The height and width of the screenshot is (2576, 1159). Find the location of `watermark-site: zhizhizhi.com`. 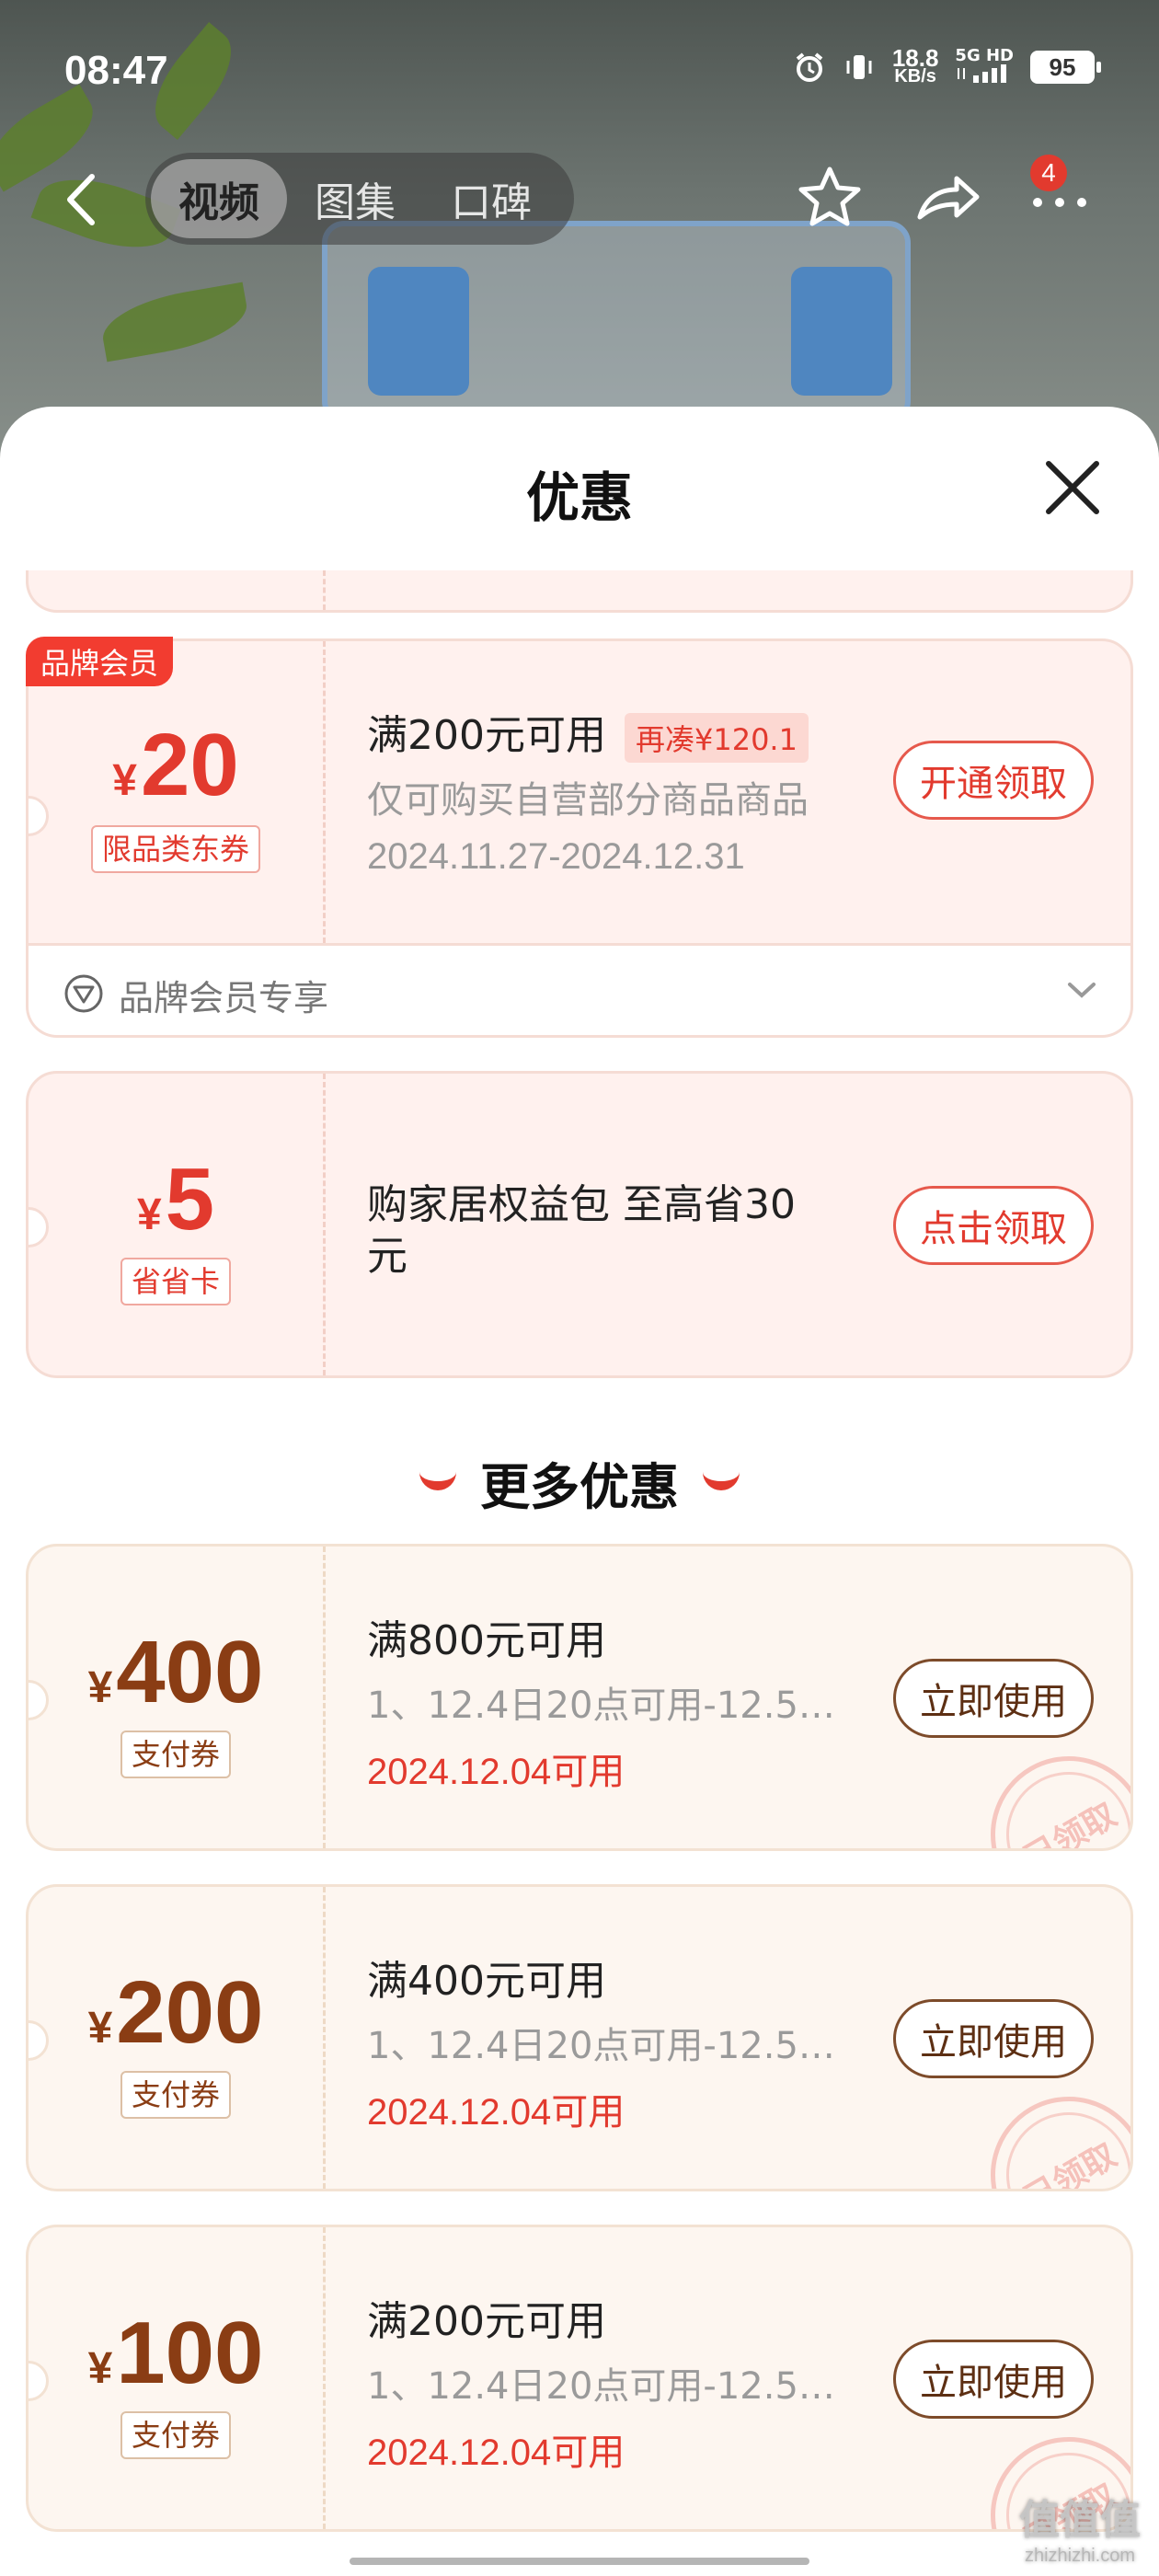

watermark-site: zhizhizhi.com is located at coordinates (1080, 2556).